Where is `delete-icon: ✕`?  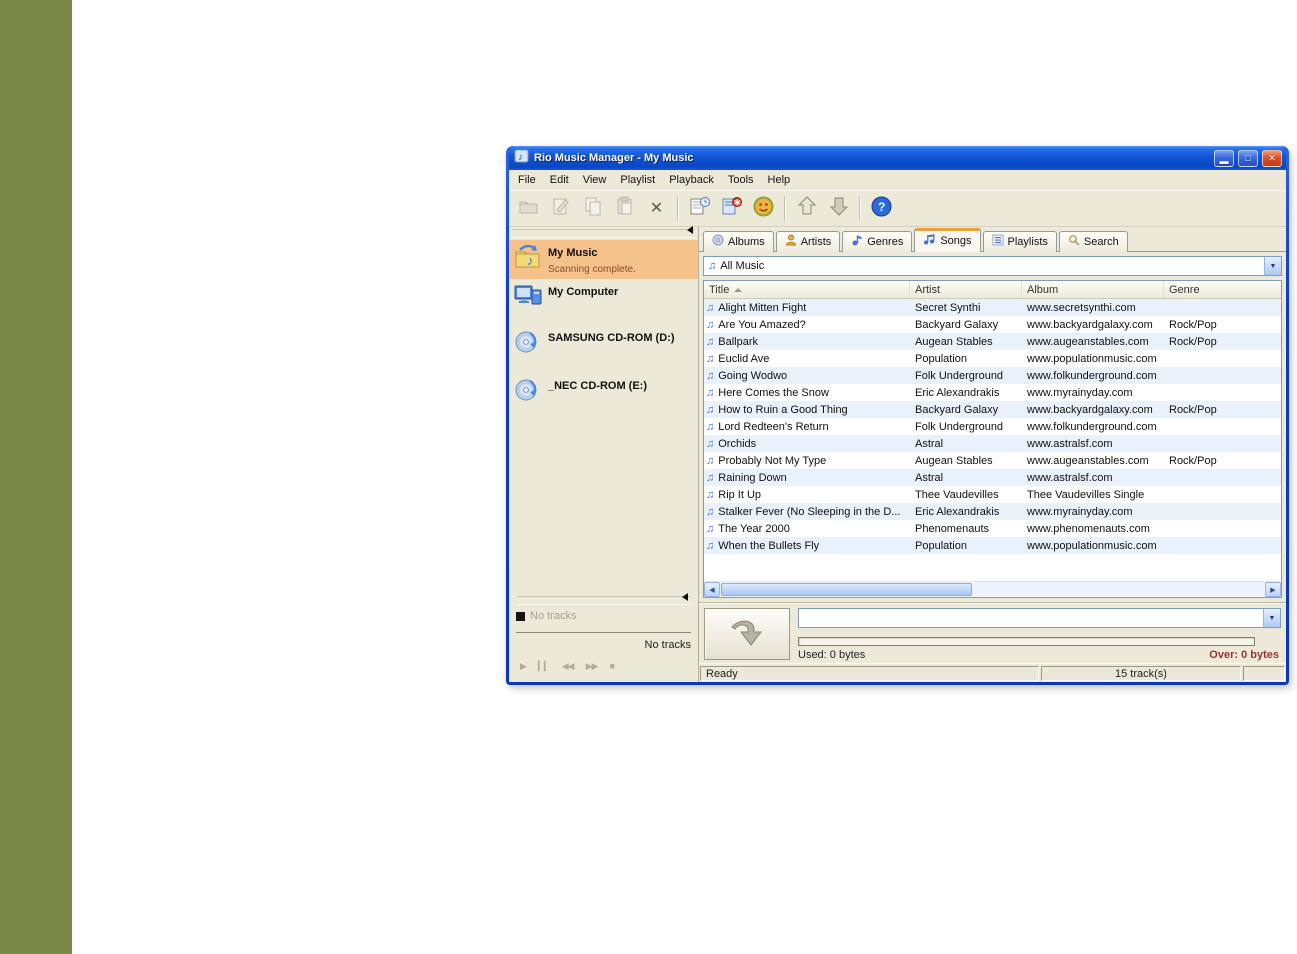 delete-icon: ✕ is located at coordinates (656, 208).